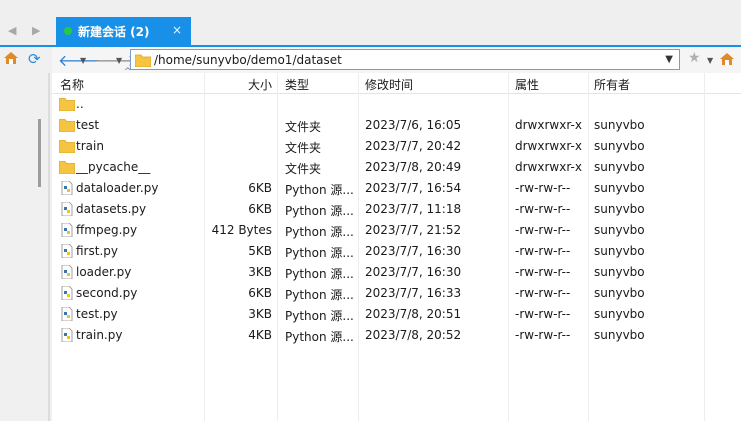  Describe the element at coordinates (83, 60) in the screenshot. I see `back-history-dropdown-icon: ▼` at that location.